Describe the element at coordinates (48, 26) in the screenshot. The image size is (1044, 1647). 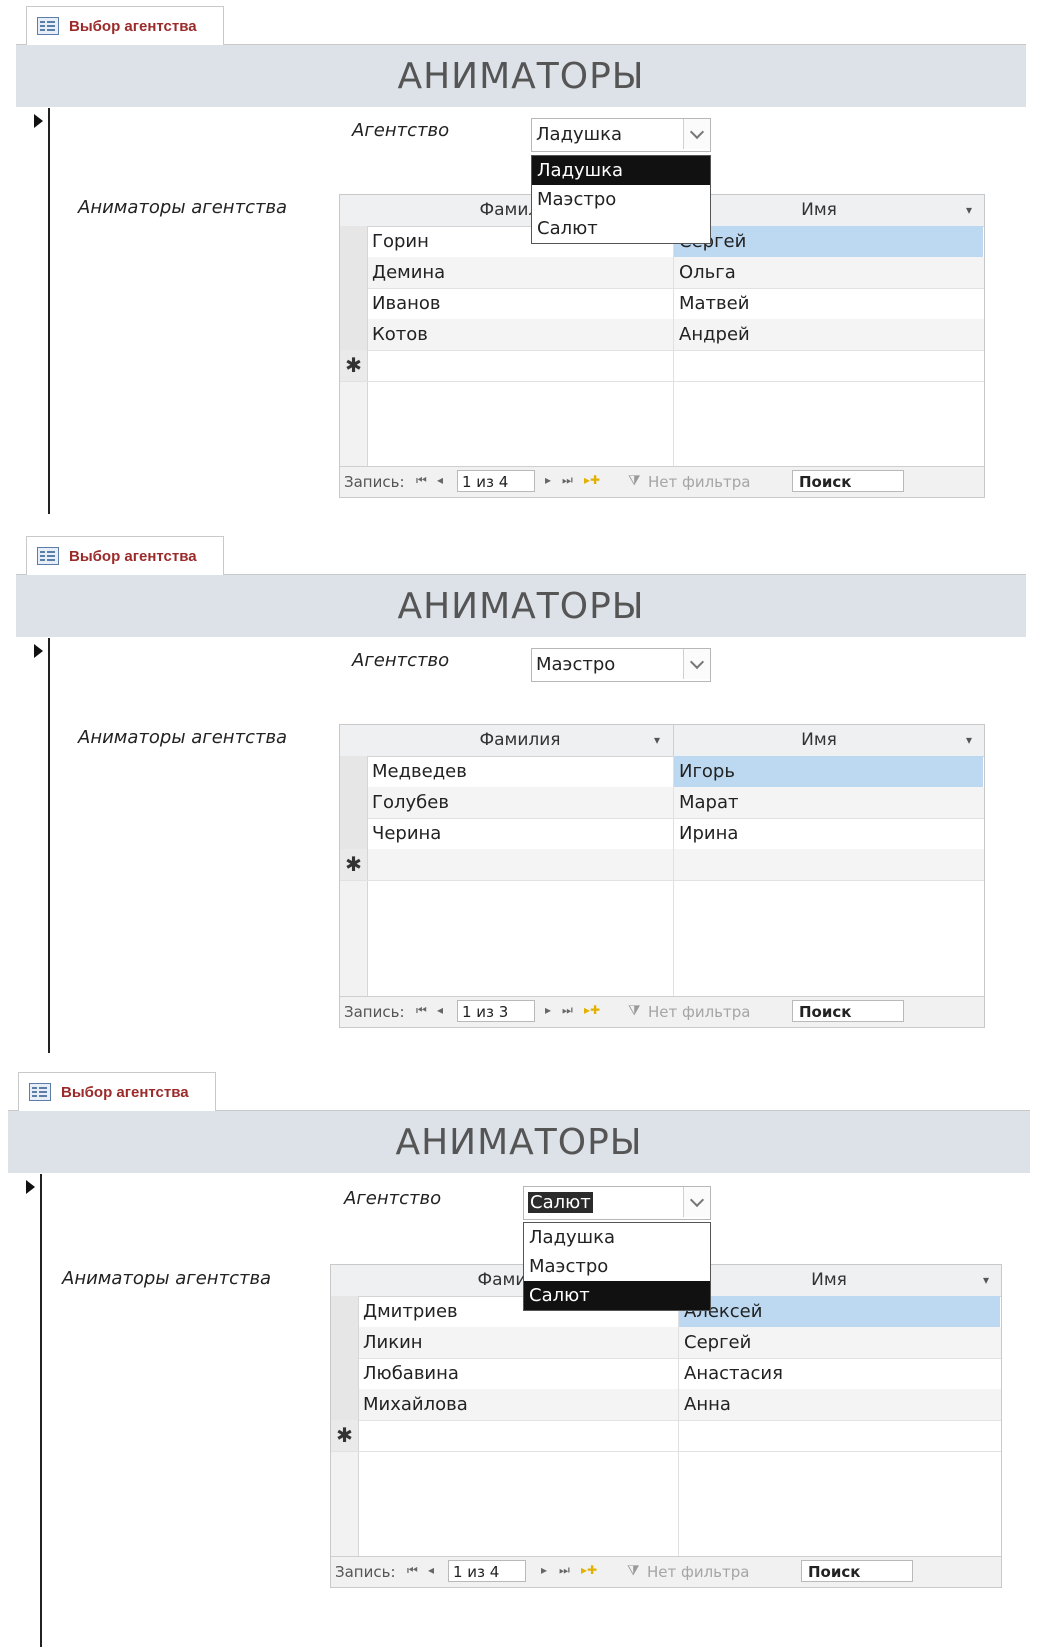
I see `form-icon` at that location.